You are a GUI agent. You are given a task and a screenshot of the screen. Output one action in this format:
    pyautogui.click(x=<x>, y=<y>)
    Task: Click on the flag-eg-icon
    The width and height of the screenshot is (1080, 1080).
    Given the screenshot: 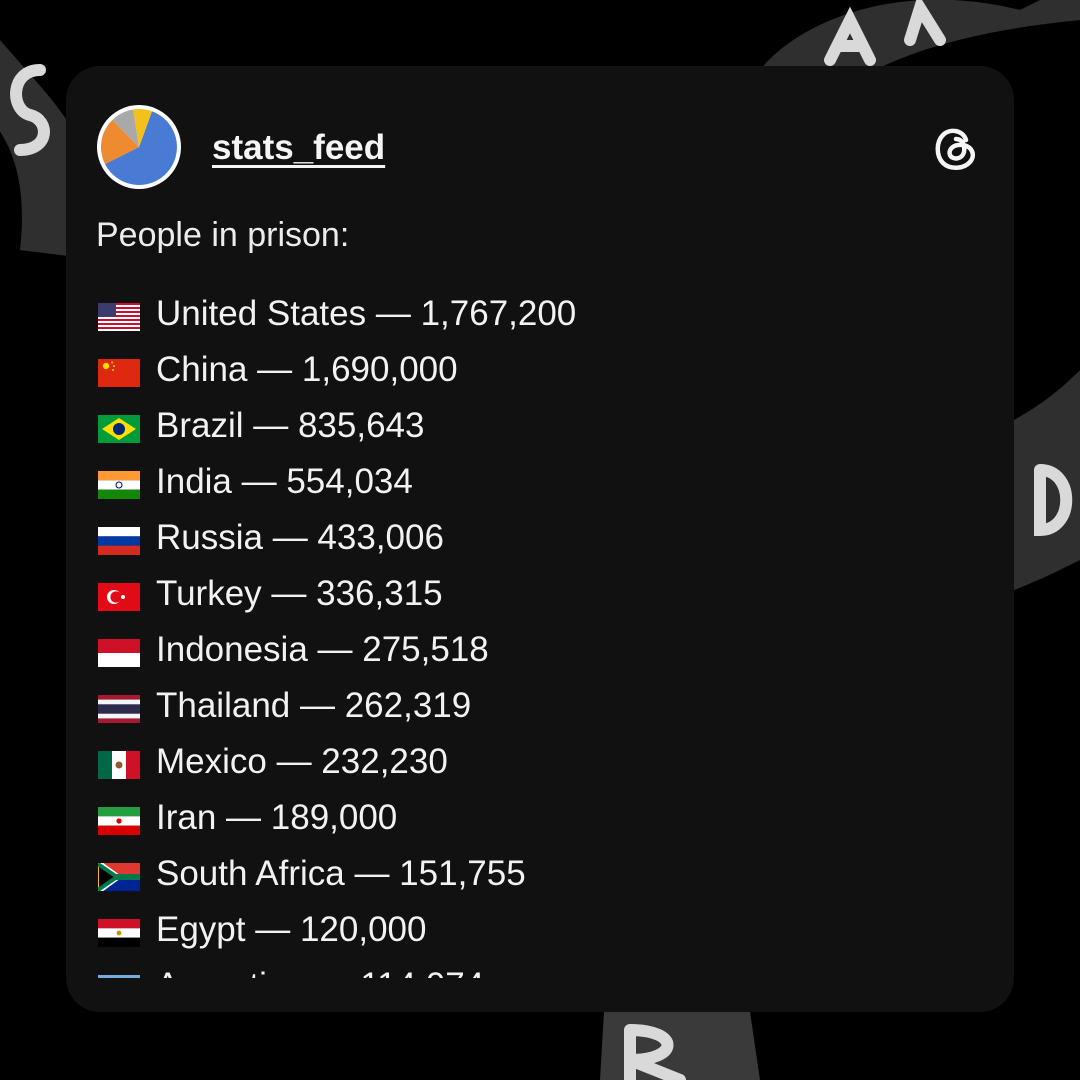 What is the action you would take?
    pyautogui.click(x=119, y=931)
    